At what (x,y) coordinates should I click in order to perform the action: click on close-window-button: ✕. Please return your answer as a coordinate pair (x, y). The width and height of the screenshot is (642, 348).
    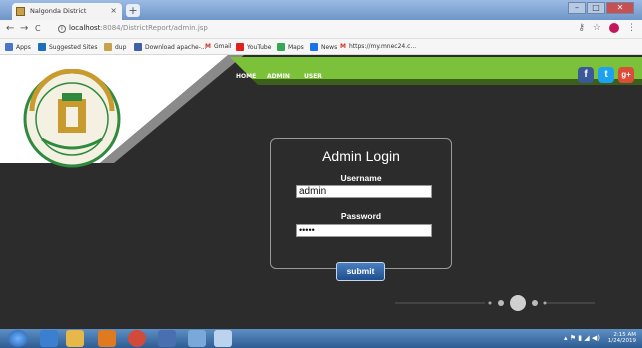
    Looking at the image, I should click on (620, 8).